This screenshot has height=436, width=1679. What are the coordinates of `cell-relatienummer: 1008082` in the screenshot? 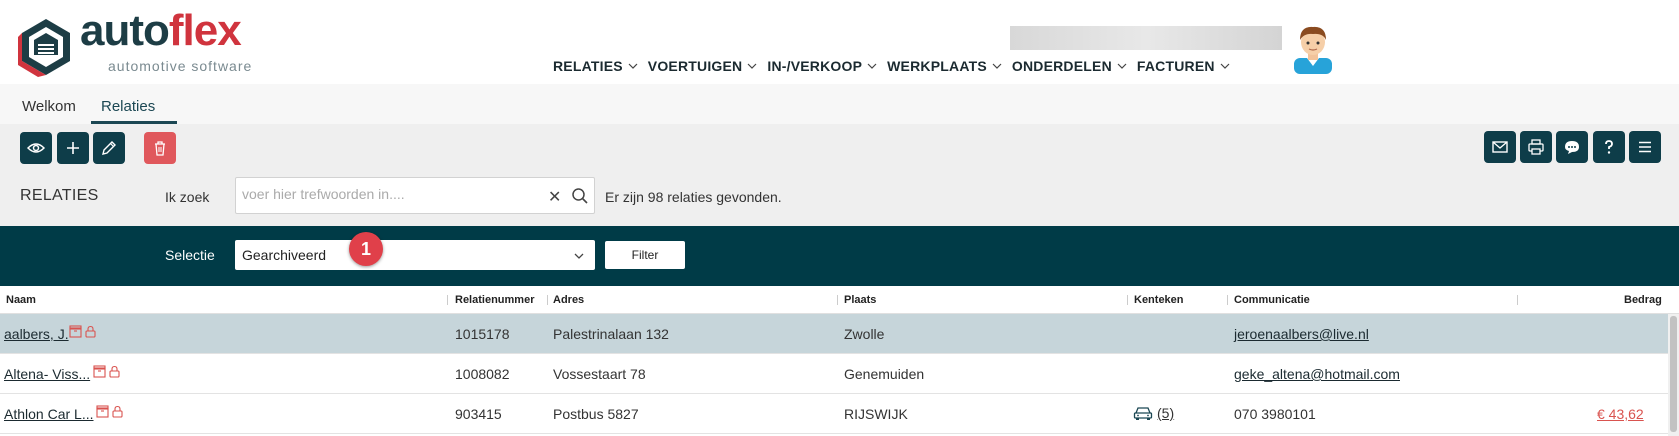 It's located at (482, 374).